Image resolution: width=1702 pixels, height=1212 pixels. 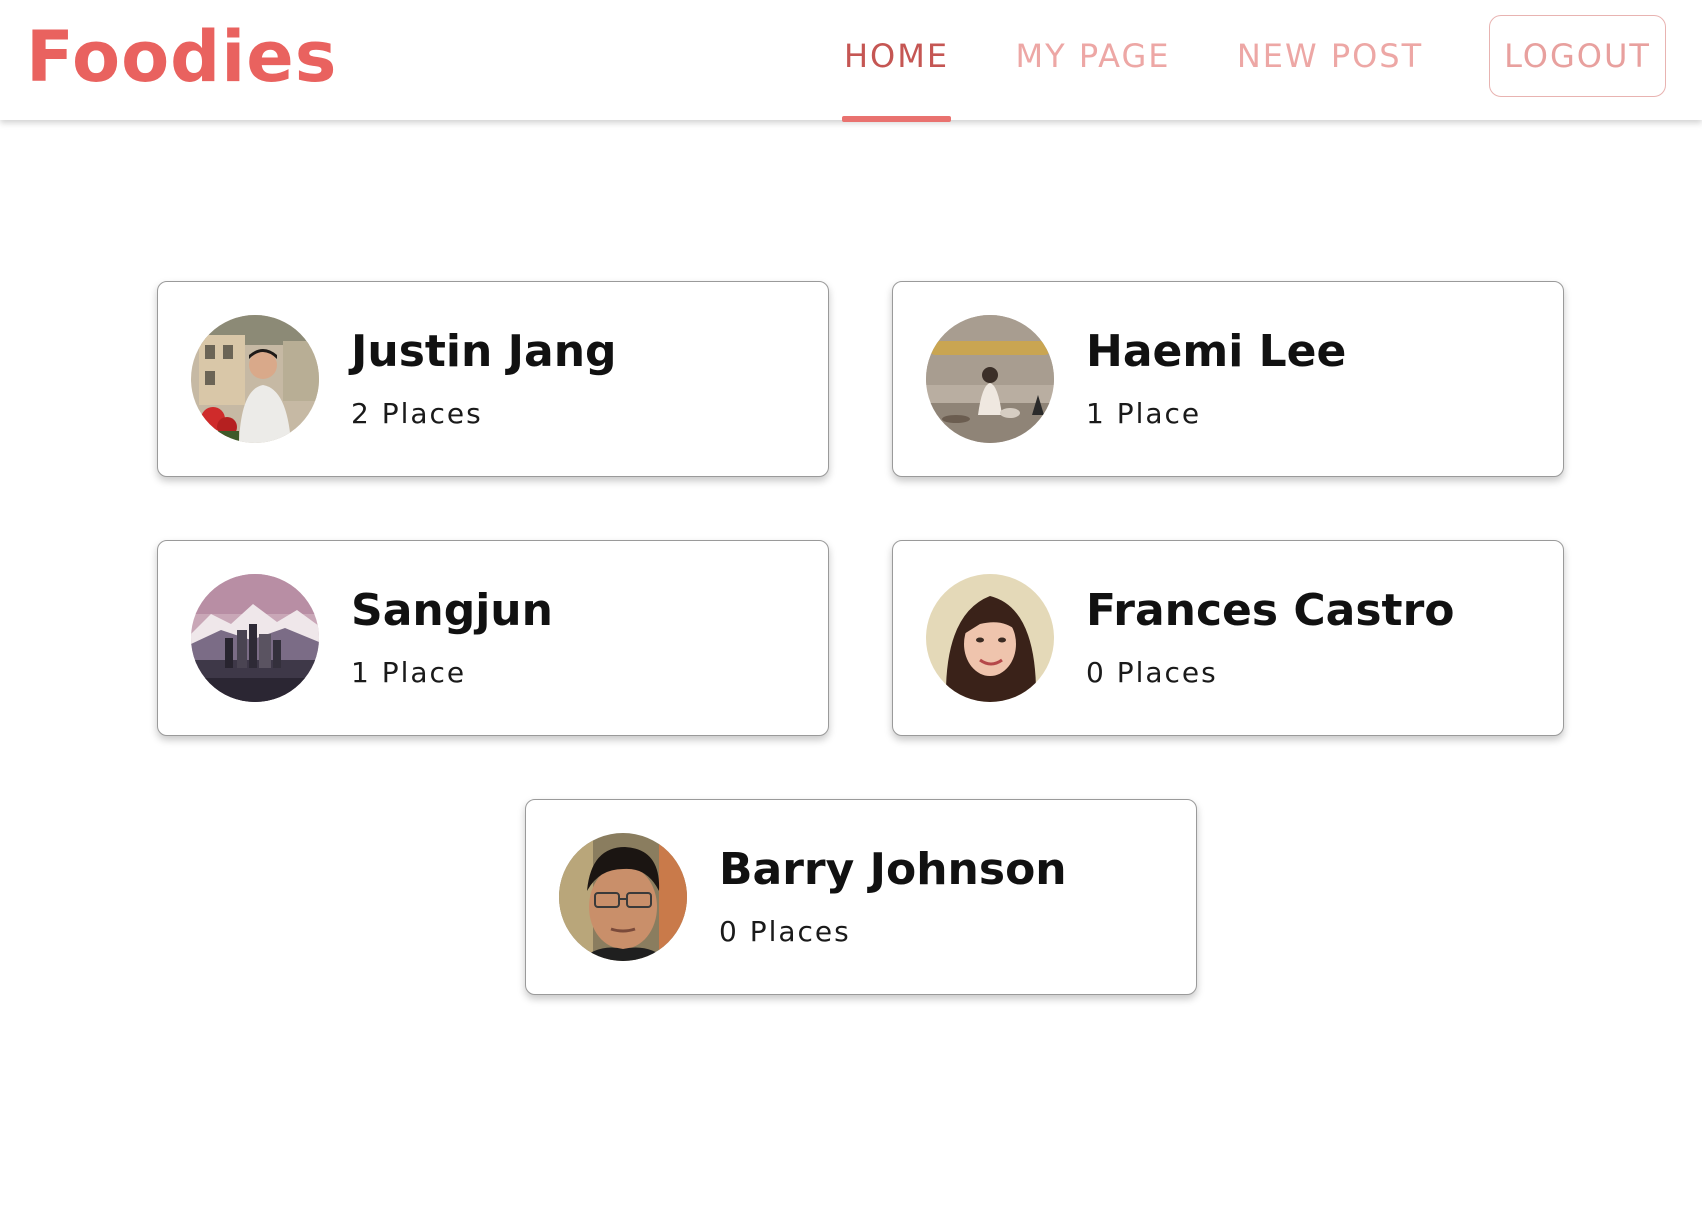 I want to click on user-name: Frances Castro, so click(x=1270, y=611).